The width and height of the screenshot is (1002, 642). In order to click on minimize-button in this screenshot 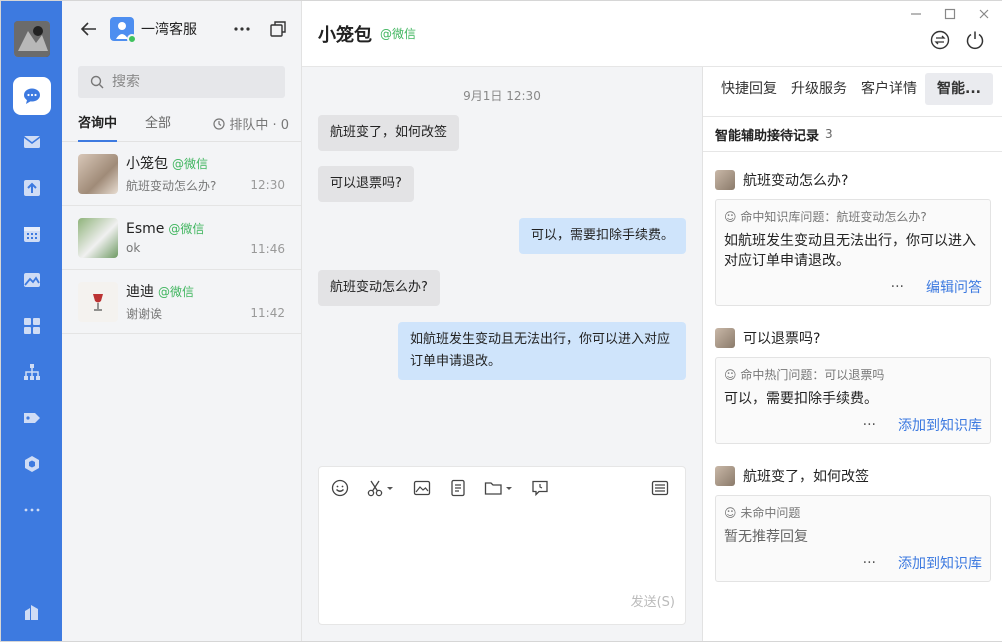, I will do `click(916, 14)`.